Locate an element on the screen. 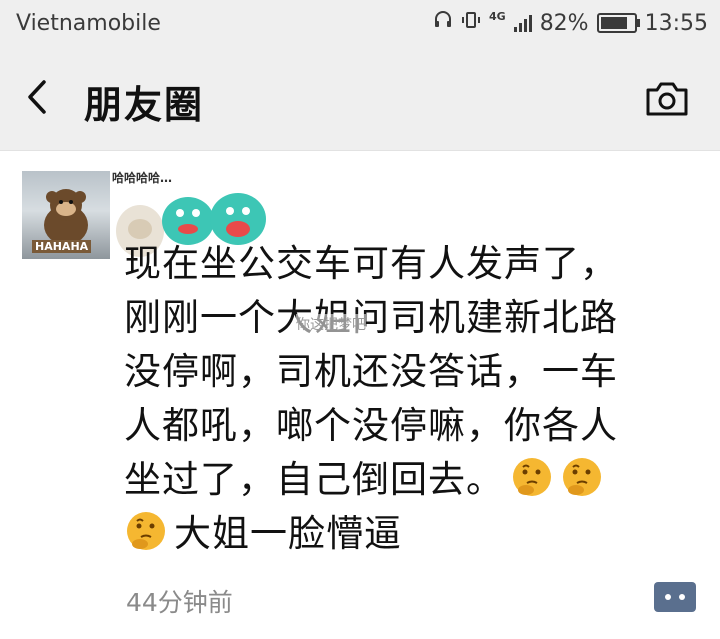 The width and height of the screenshot is (720, 639). carrier-label: Vietnamobile is located at coordinates (88, 23).